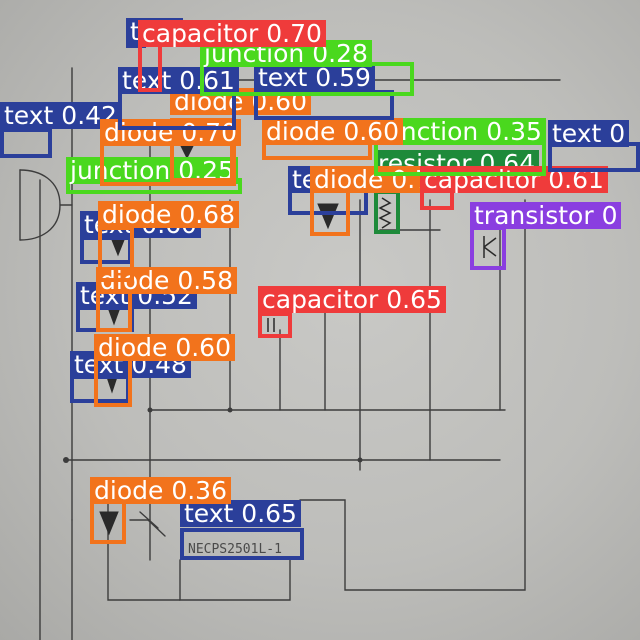  What do you see at coordinates (207, 214) in the screenshot?
I see `label-score: 0.68` at bounding box center [207, 214].